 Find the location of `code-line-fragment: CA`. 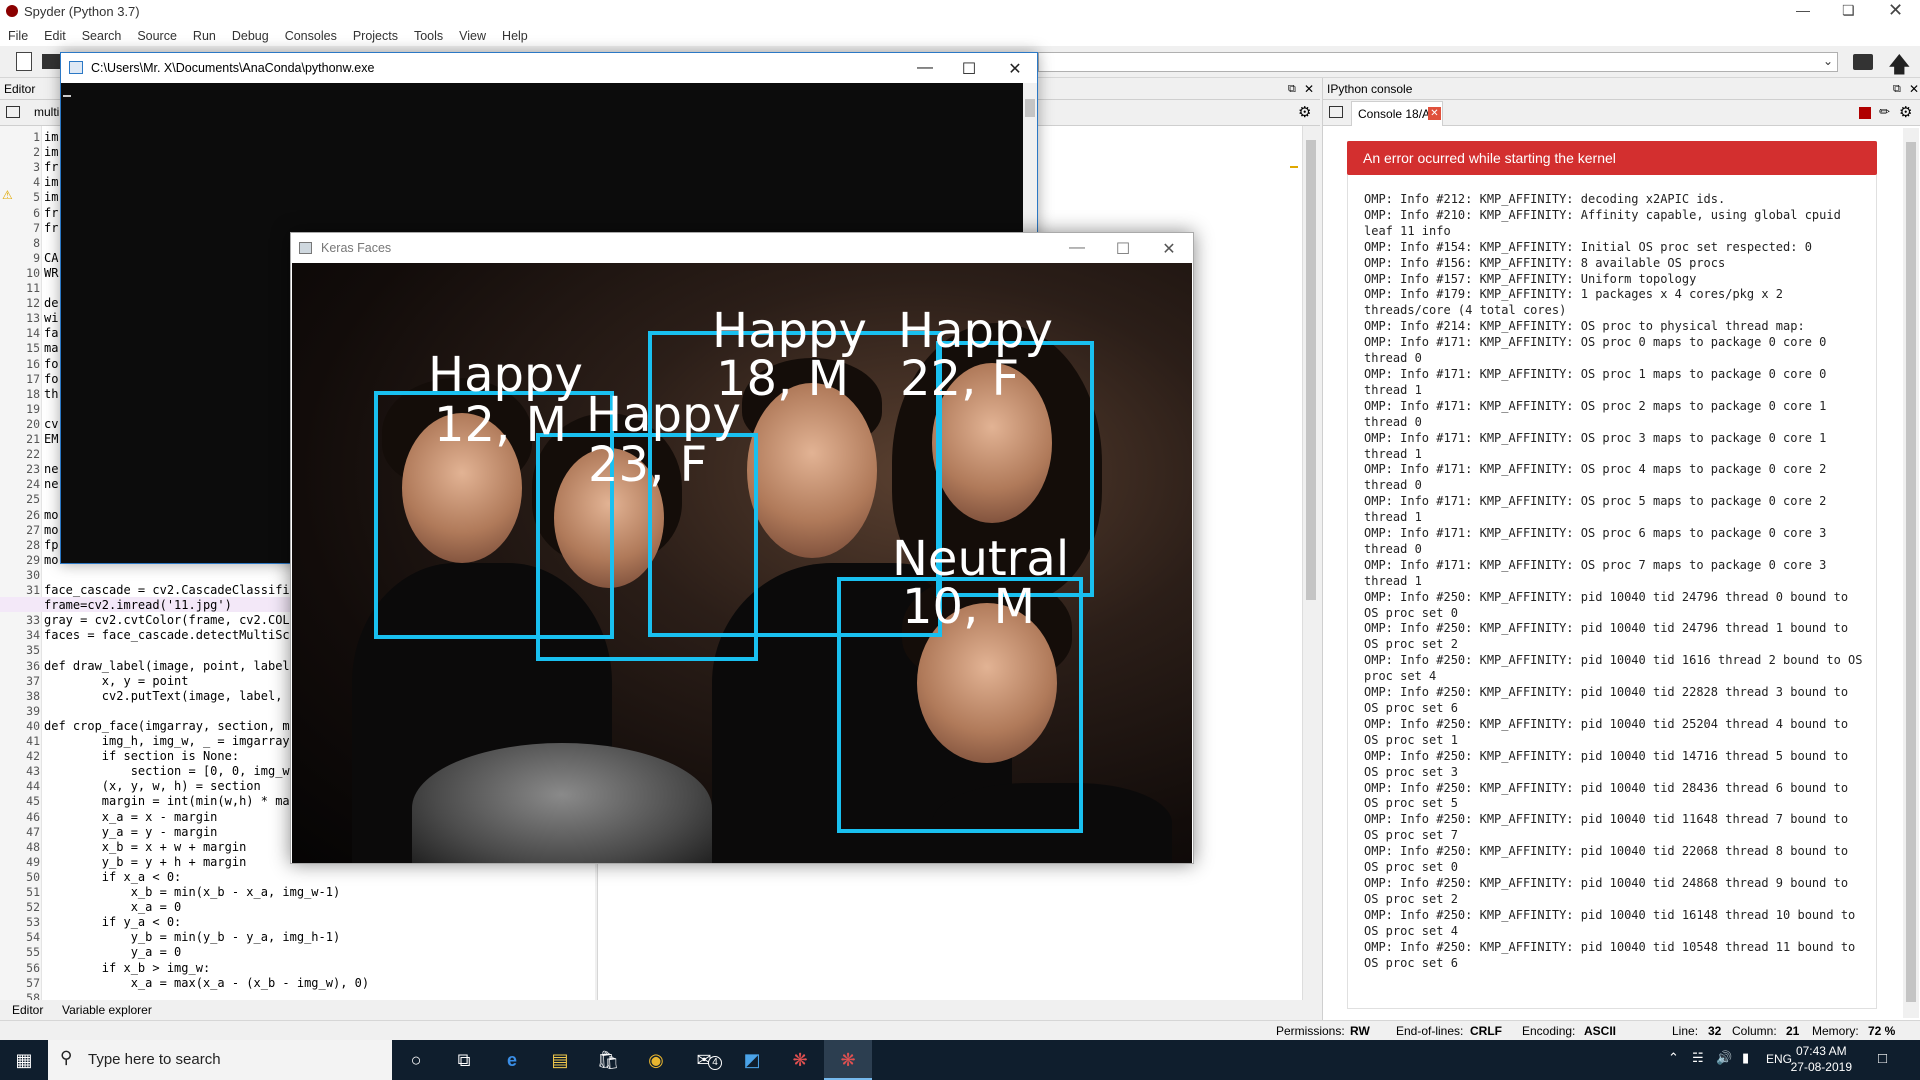

code-line-fragment: CA is located at coordinates (51, 257).